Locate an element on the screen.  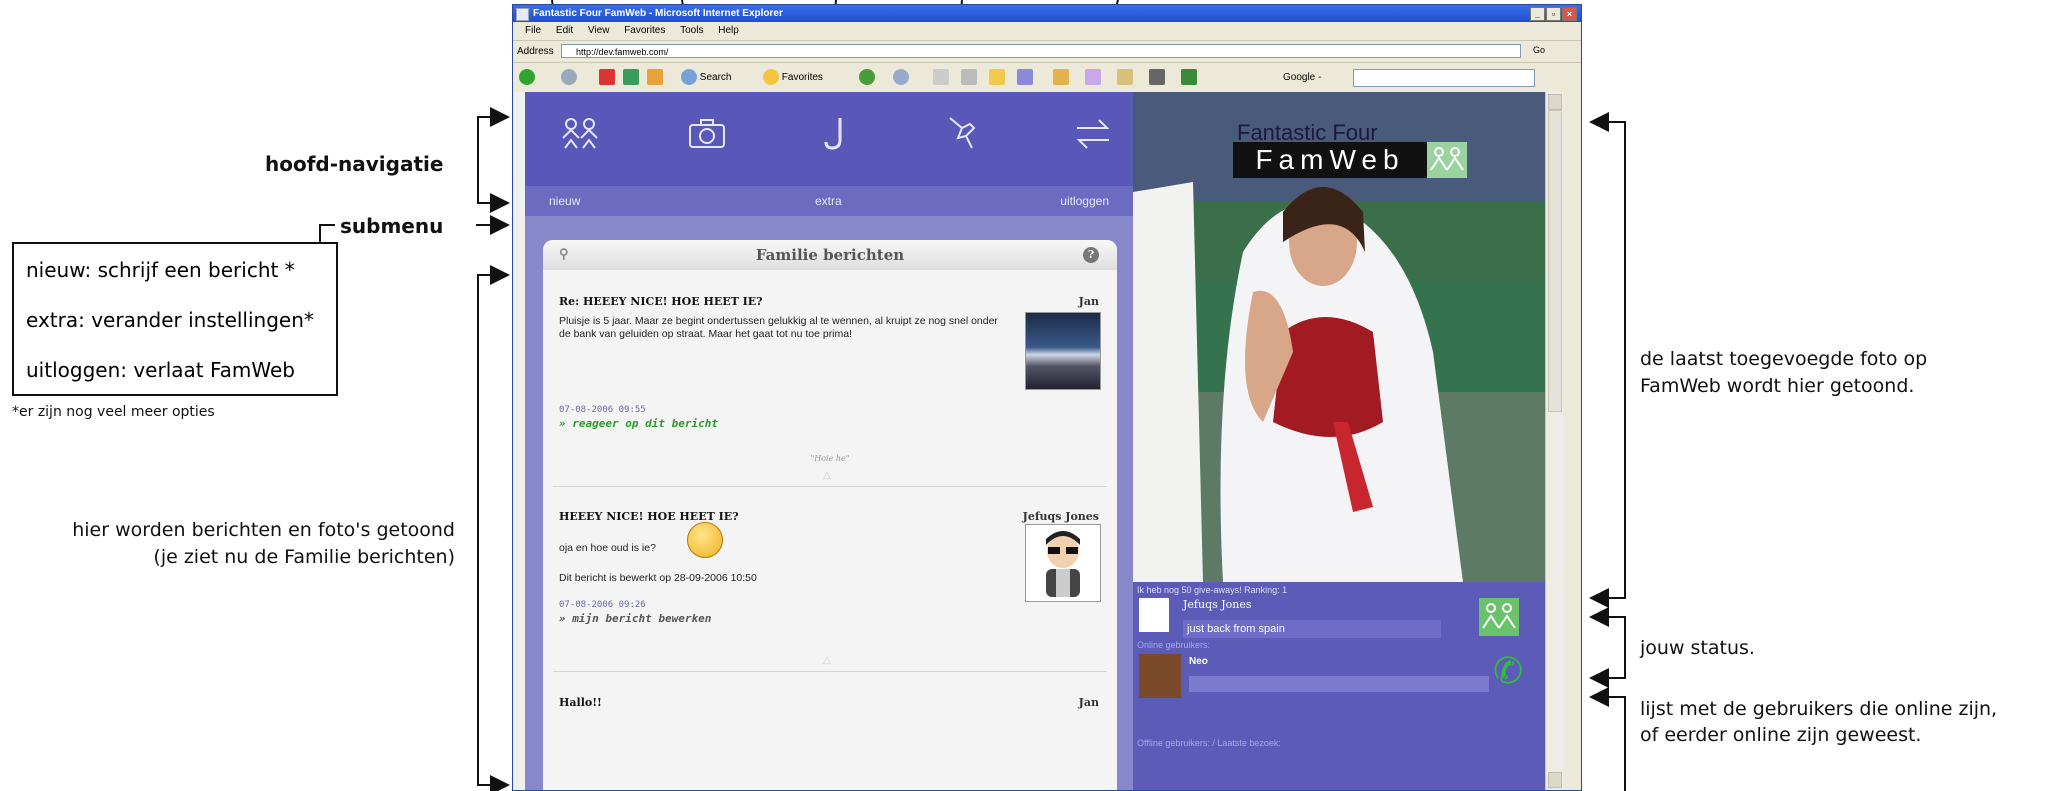
google-label: Google - is located at coordinates (1302, 77).